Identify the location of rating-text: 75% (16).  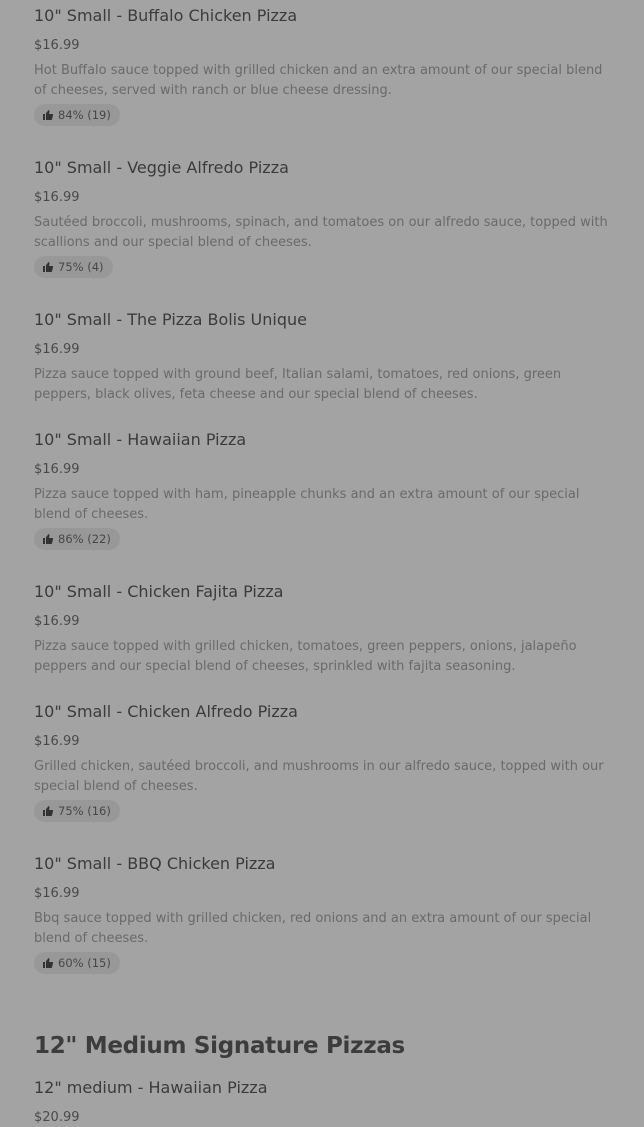
(84, 811).